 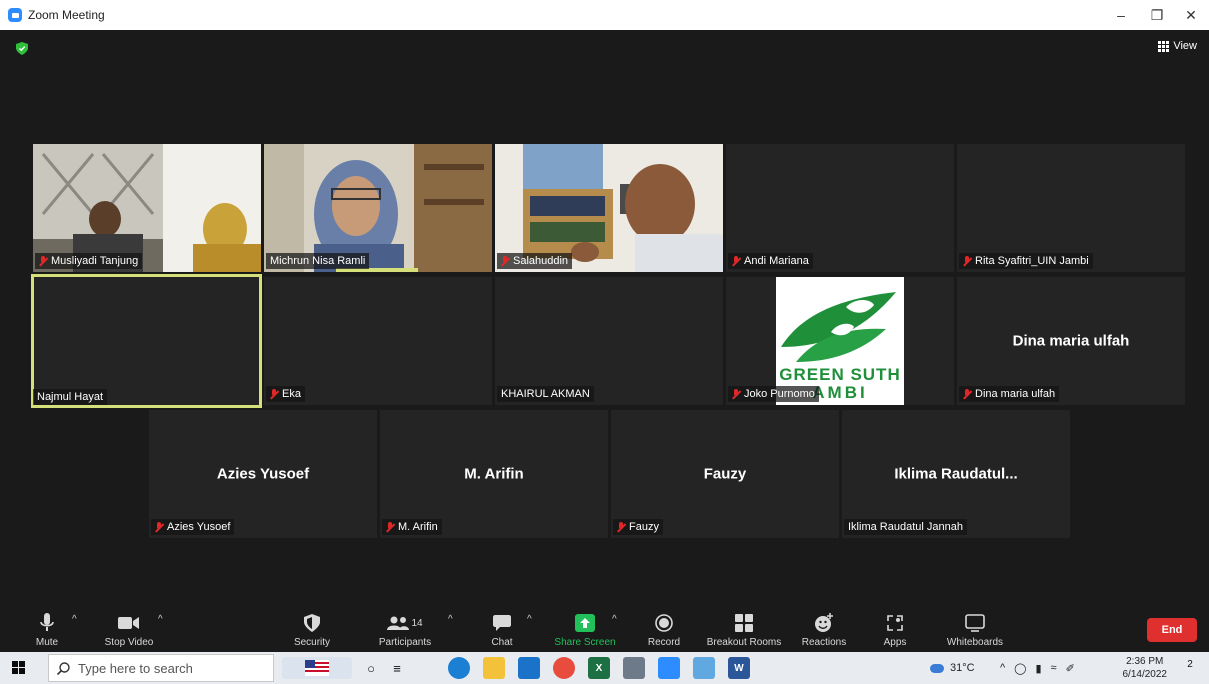 What do you see at coordinates (824, 623) in the screenshot?
I see `smiley-reaction-icon` at bounding box center [824, 623].